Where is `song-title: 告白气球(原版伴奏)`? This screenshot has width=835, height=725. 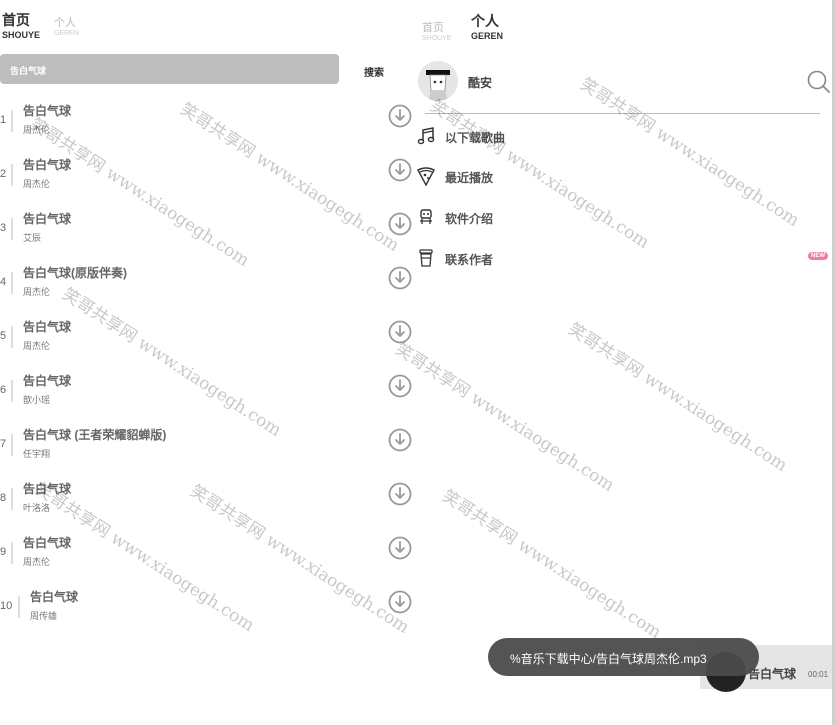 song-title: 告白气球(原版伴奏) is located at coordinates (75, 273).